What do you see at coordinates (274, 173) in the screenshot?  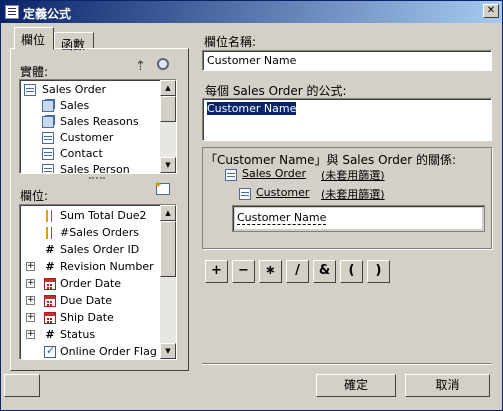 I see `relation-entity-link: Sales Order` at bounding box center [274, 173].